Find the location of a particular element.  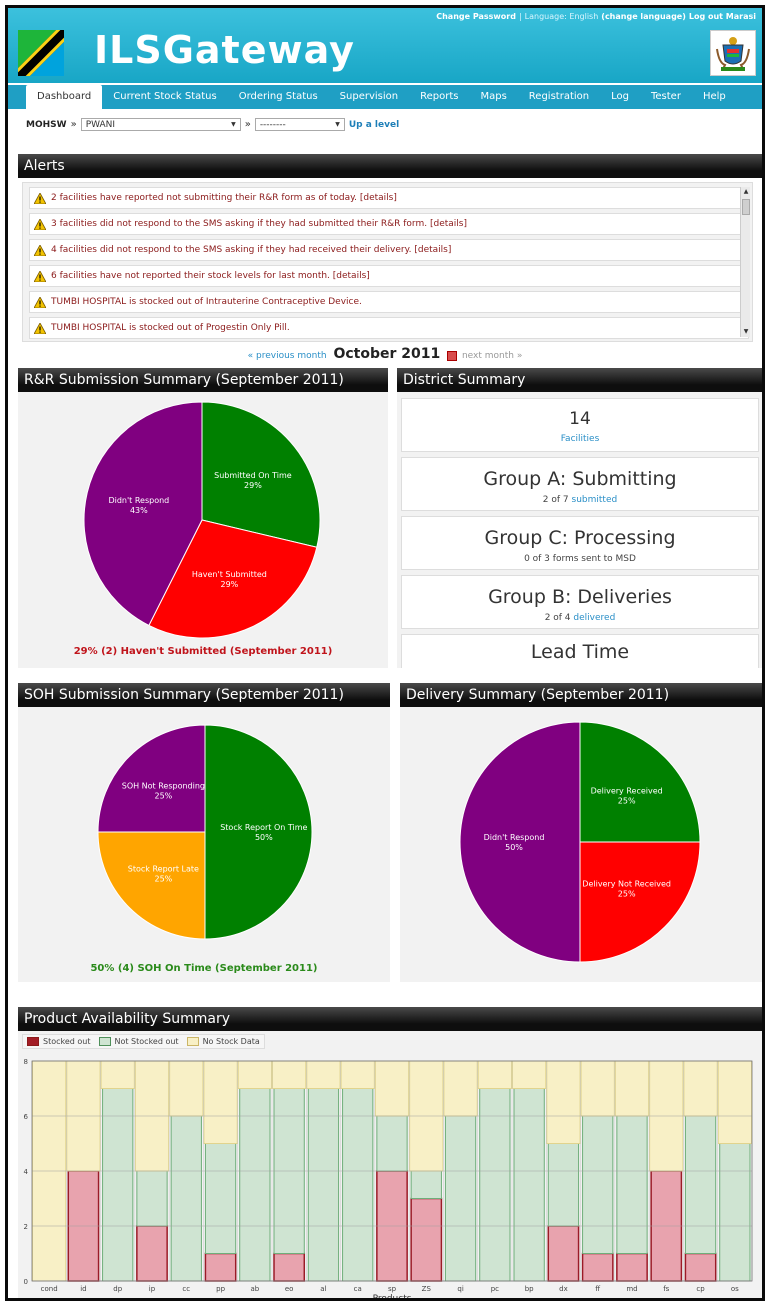

district-summary-title: District Summary is located at coordinates (464, 380).